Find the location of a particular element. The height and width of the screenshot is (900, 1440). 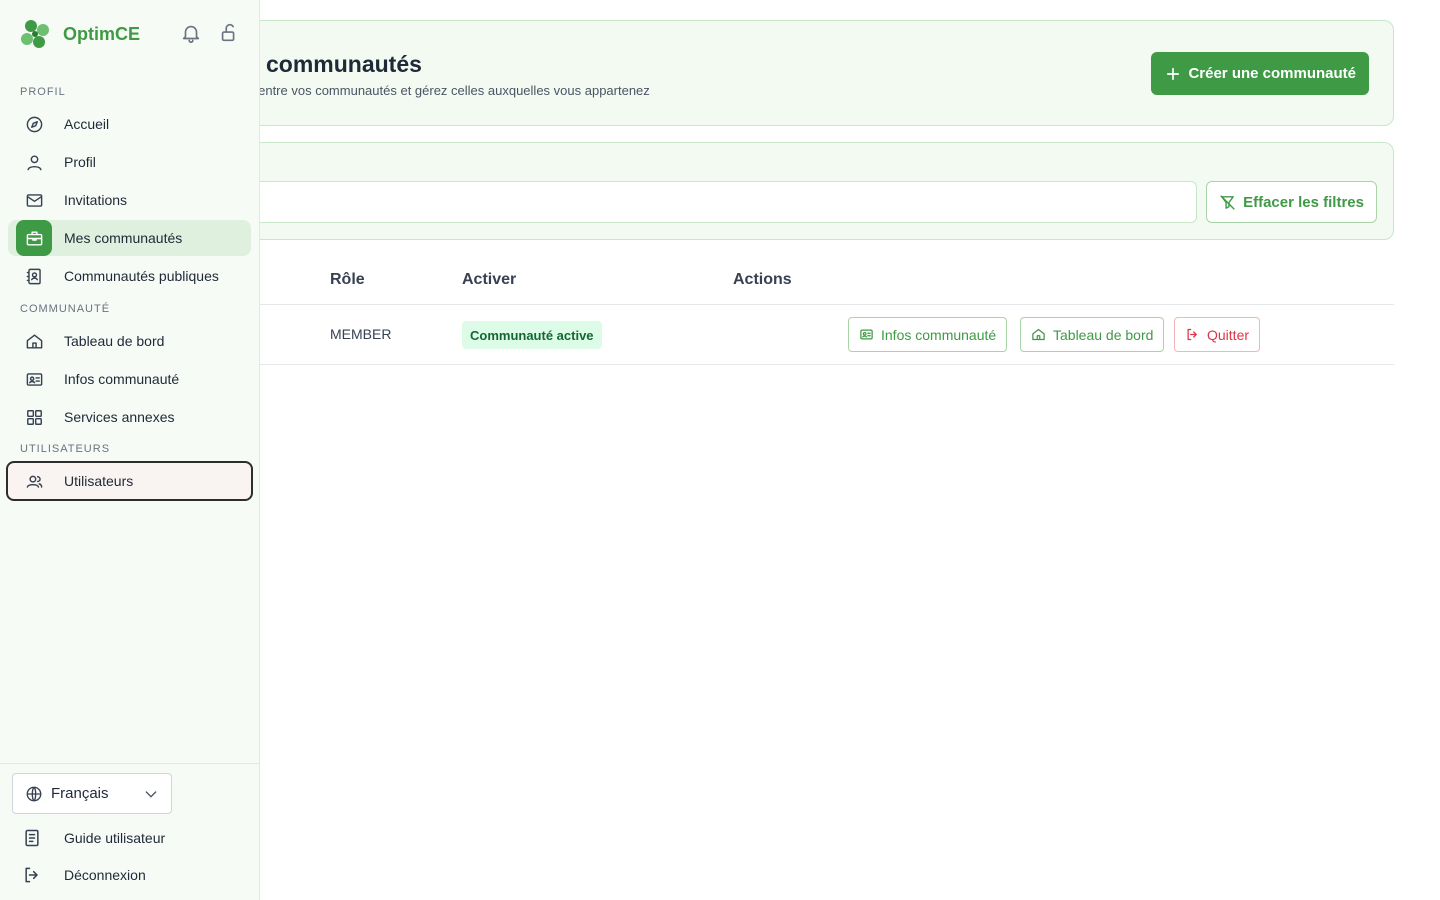

column-header-active: Activer is located at coordinates (489, 279).